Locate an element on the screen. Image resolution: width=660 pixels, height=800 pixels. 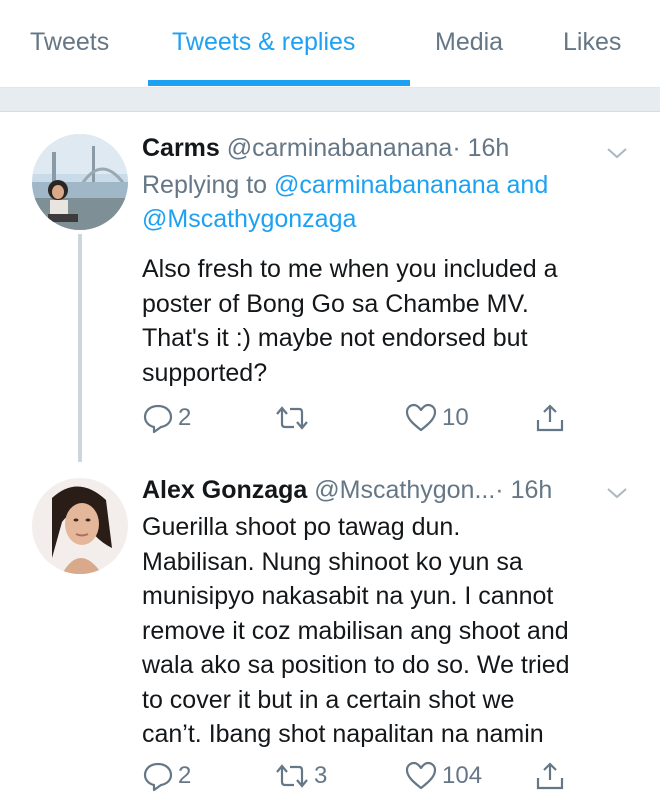
tweet-actions: 2 3 104 is located at coordinates (372, 776).